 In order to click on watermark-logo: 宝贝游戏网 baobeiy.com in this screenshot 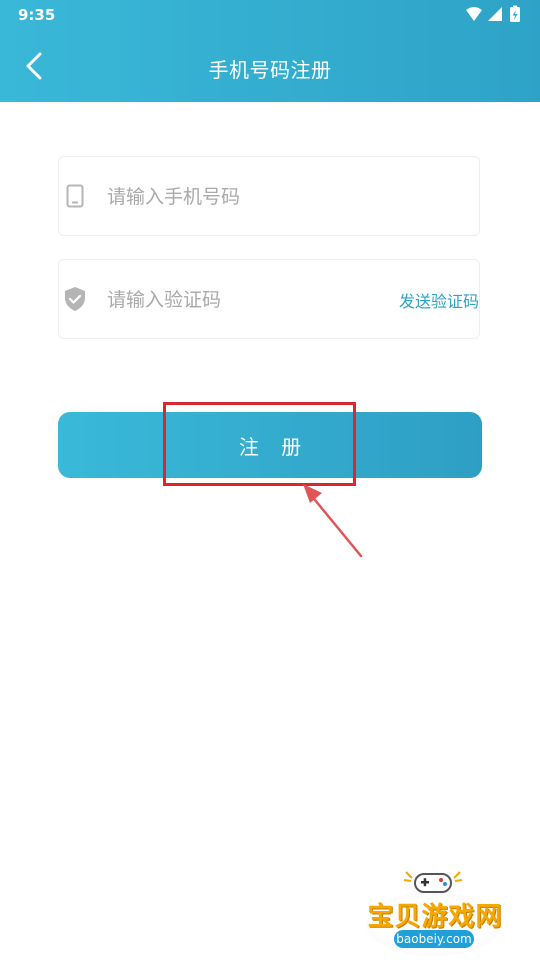, I will do `click(435, 910)`.